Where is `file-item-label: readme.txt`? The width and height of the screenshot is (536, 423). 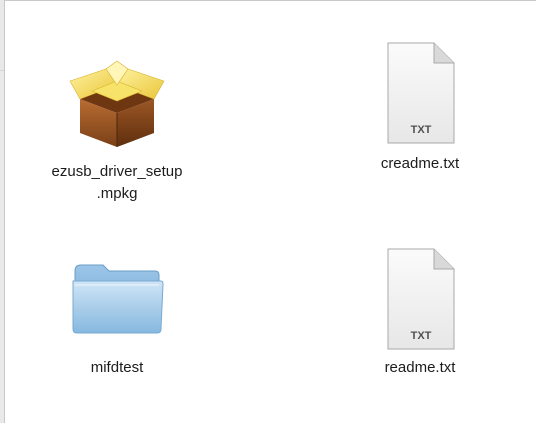
file-item-label: readme.txt is located at coordinates (420, 367).